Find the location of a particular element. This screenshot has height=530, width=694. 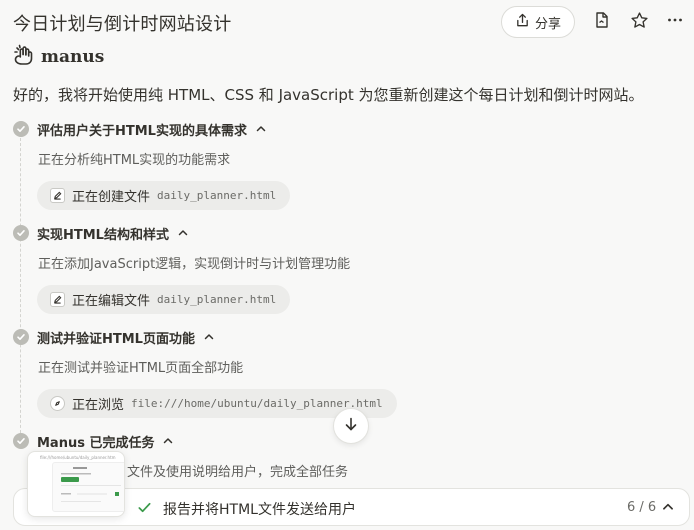

more-button is located at coordinates (675, 22).